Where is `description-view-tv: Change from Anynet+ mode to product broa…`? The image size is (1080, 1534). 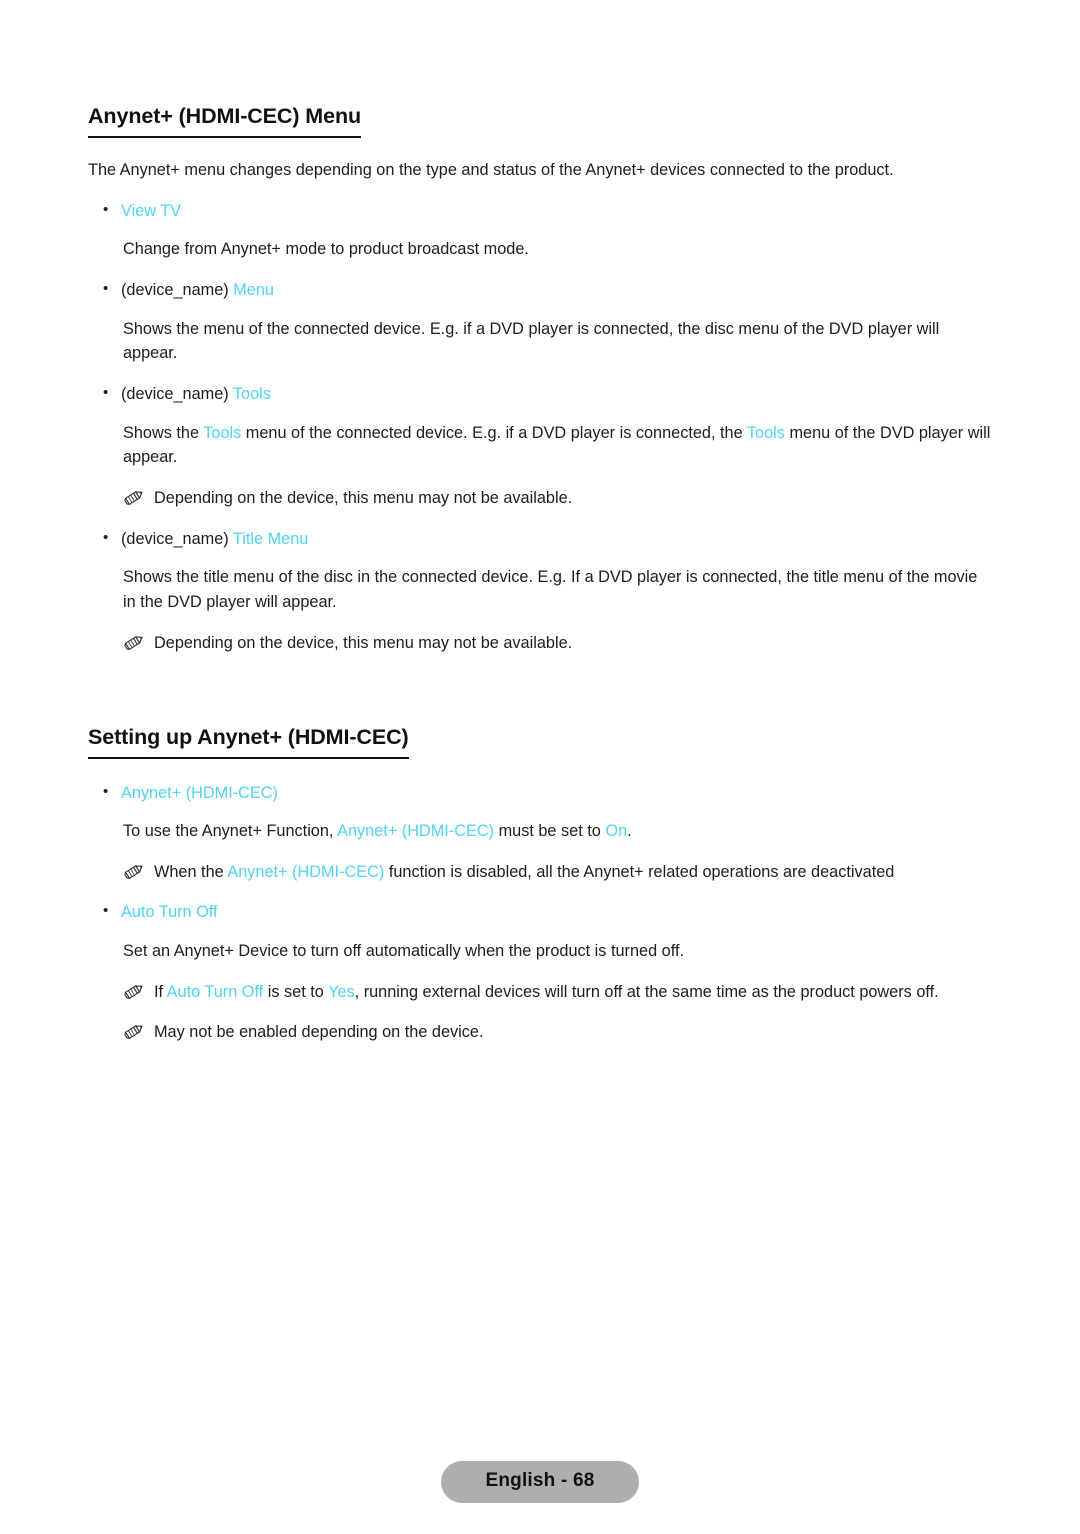
description-view-tv: Change from Anynet+ mode to product broa… is located at coordinates (326, 249).